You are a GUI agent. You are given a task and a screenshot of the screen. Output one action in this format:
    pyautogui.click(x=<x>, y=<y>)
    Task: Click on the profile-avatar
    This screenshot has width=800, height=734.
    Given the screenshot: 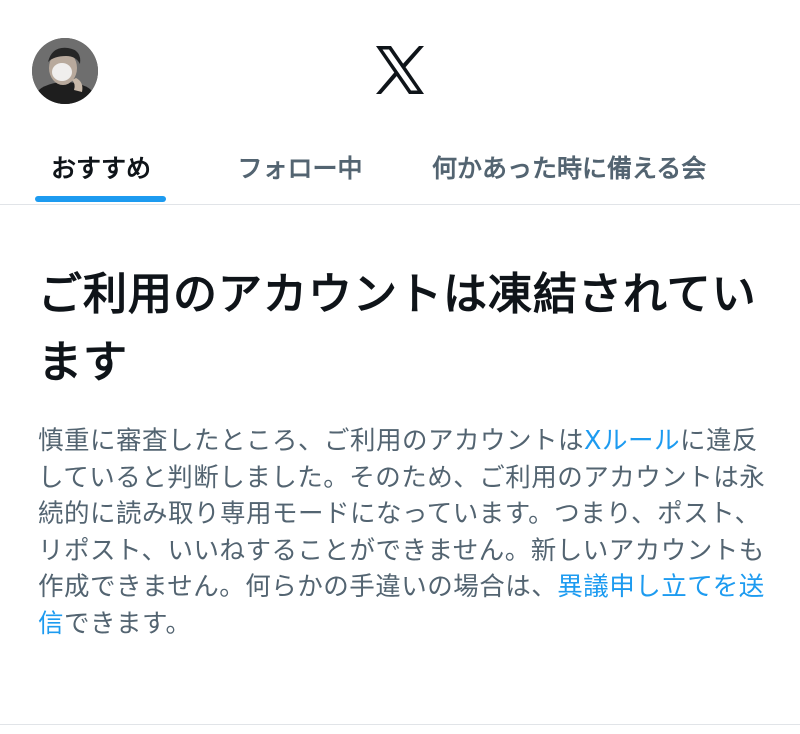 What is the action you would take?
    pyautogui.click(x=65, y=71)
    